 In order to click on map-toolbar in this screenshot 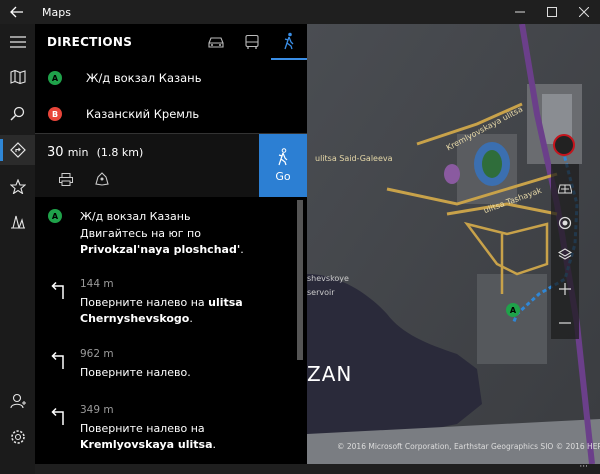, I will do `click(565, 251)`.